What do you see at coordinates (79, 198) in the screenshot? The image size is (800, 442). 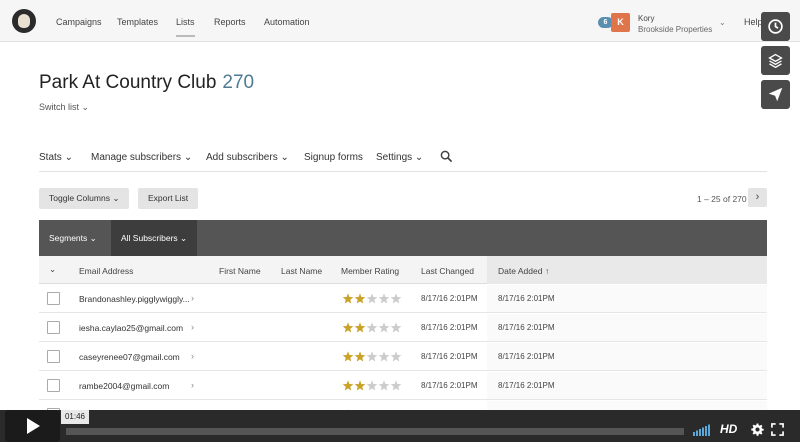 I see `toggle-columns-label: Toggle Columns` at bounding box center [79, 198].